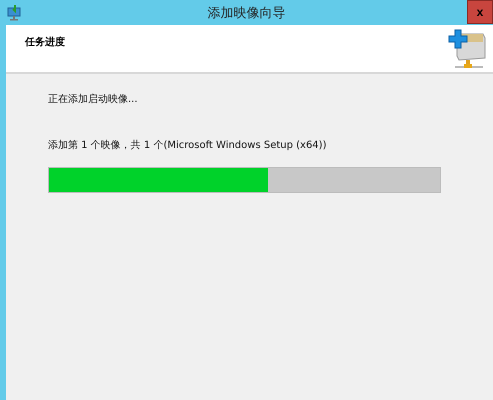 Image resolution: width=493 pixels, height=400 pixels. What do you see at coordinates (14, 12) in the screenshot?
I see `computer-icon` at bounding box center [14, 12].